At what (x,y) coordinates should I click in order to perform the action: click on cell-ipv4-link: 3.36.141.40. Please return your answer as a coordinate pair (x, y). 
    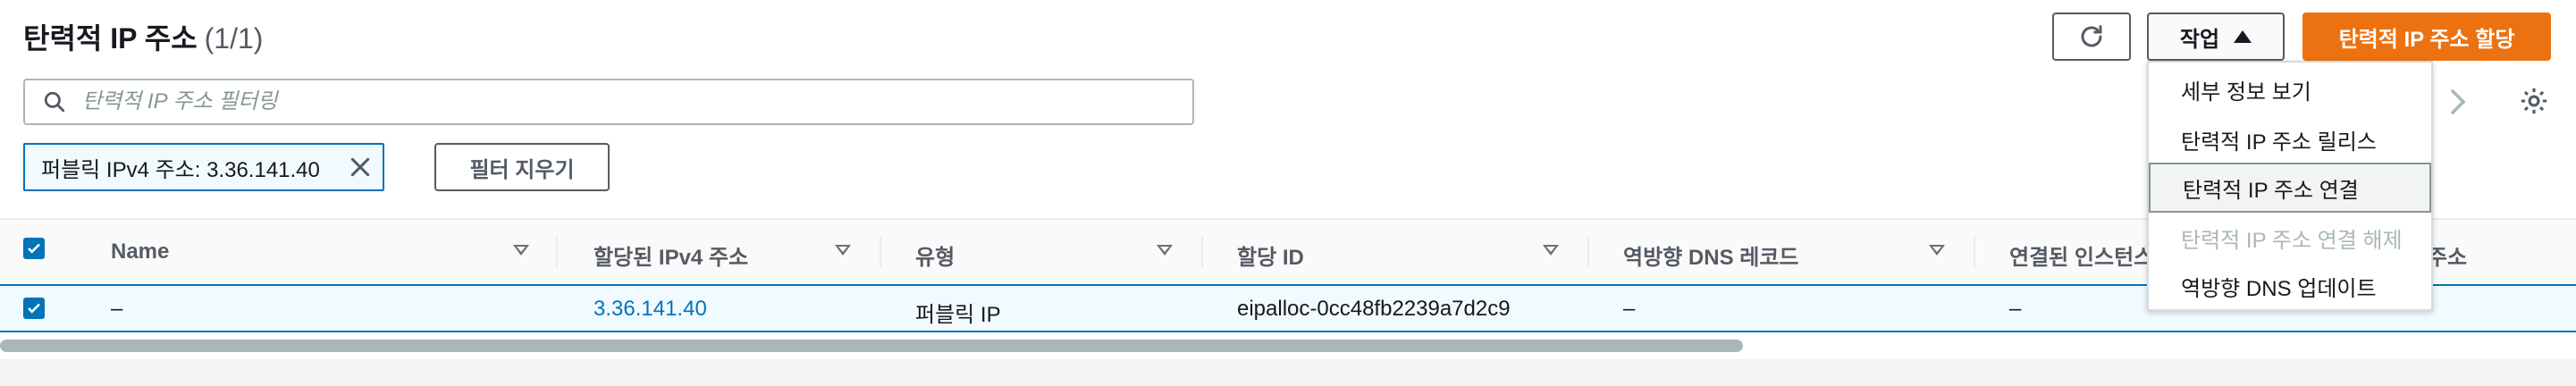
    Looking at the image, I should click on (650, 309).